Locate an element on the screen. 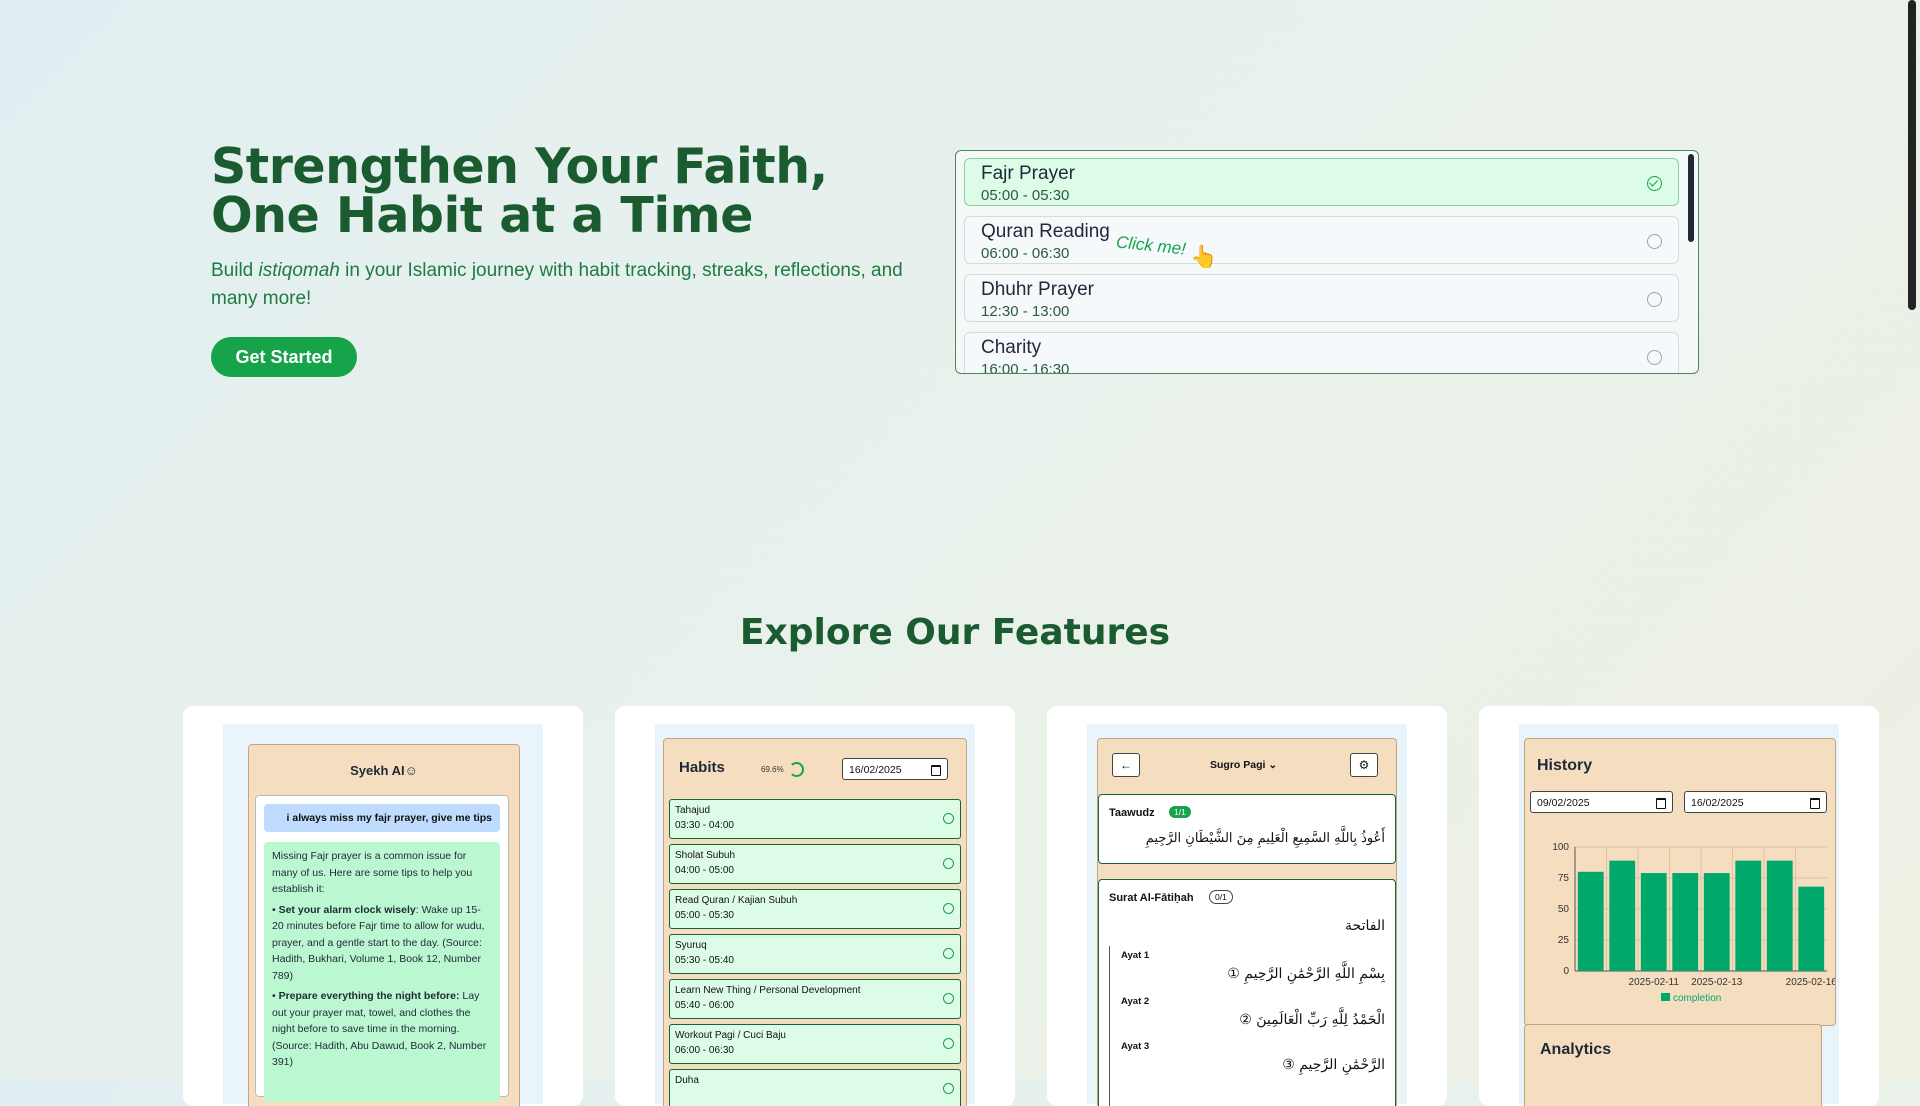 Image resolution: width=1920 pixels, height=1106 pixels. habit-item-fajr: Fajr Prayer 05:00 - 05:30 is located at coordinates (1321, 182).